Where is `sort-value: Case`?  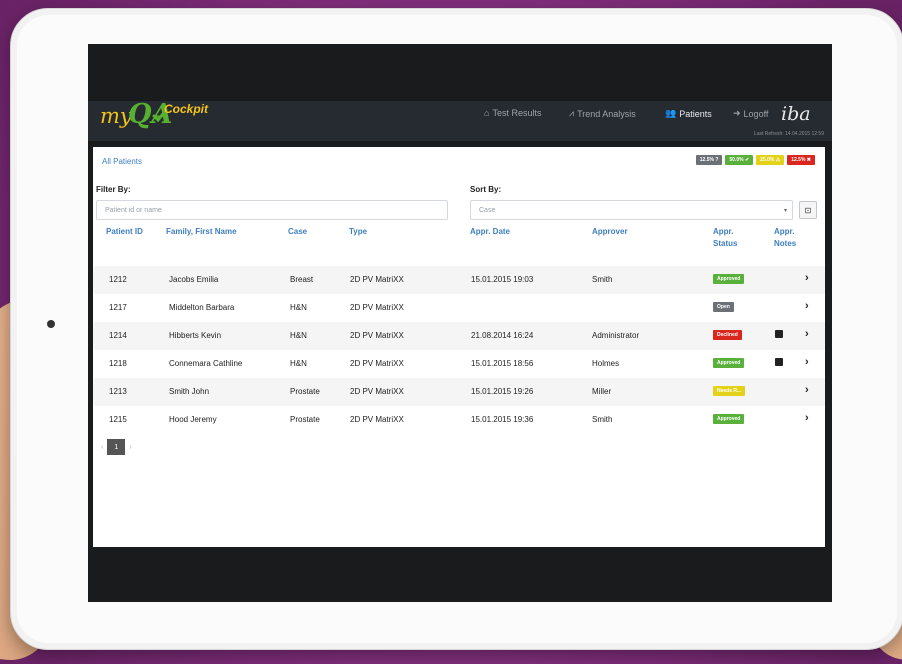
sort-value: Case is located at coordinates (487, 210).